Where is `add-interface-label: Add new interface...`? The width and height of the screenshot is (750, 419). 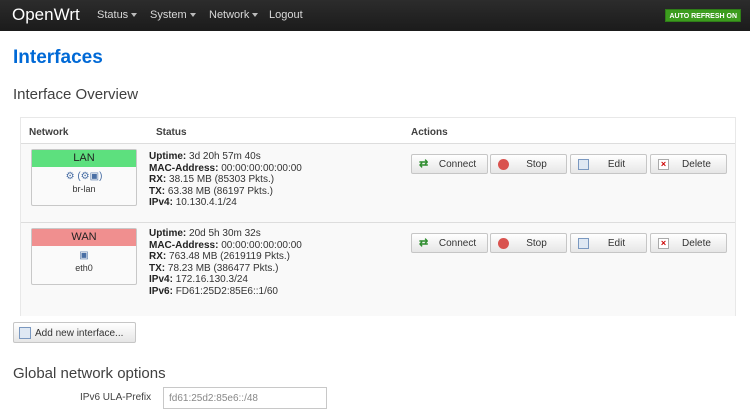
add-interface-label: Add new interface... is located at coordinates (79, 333).